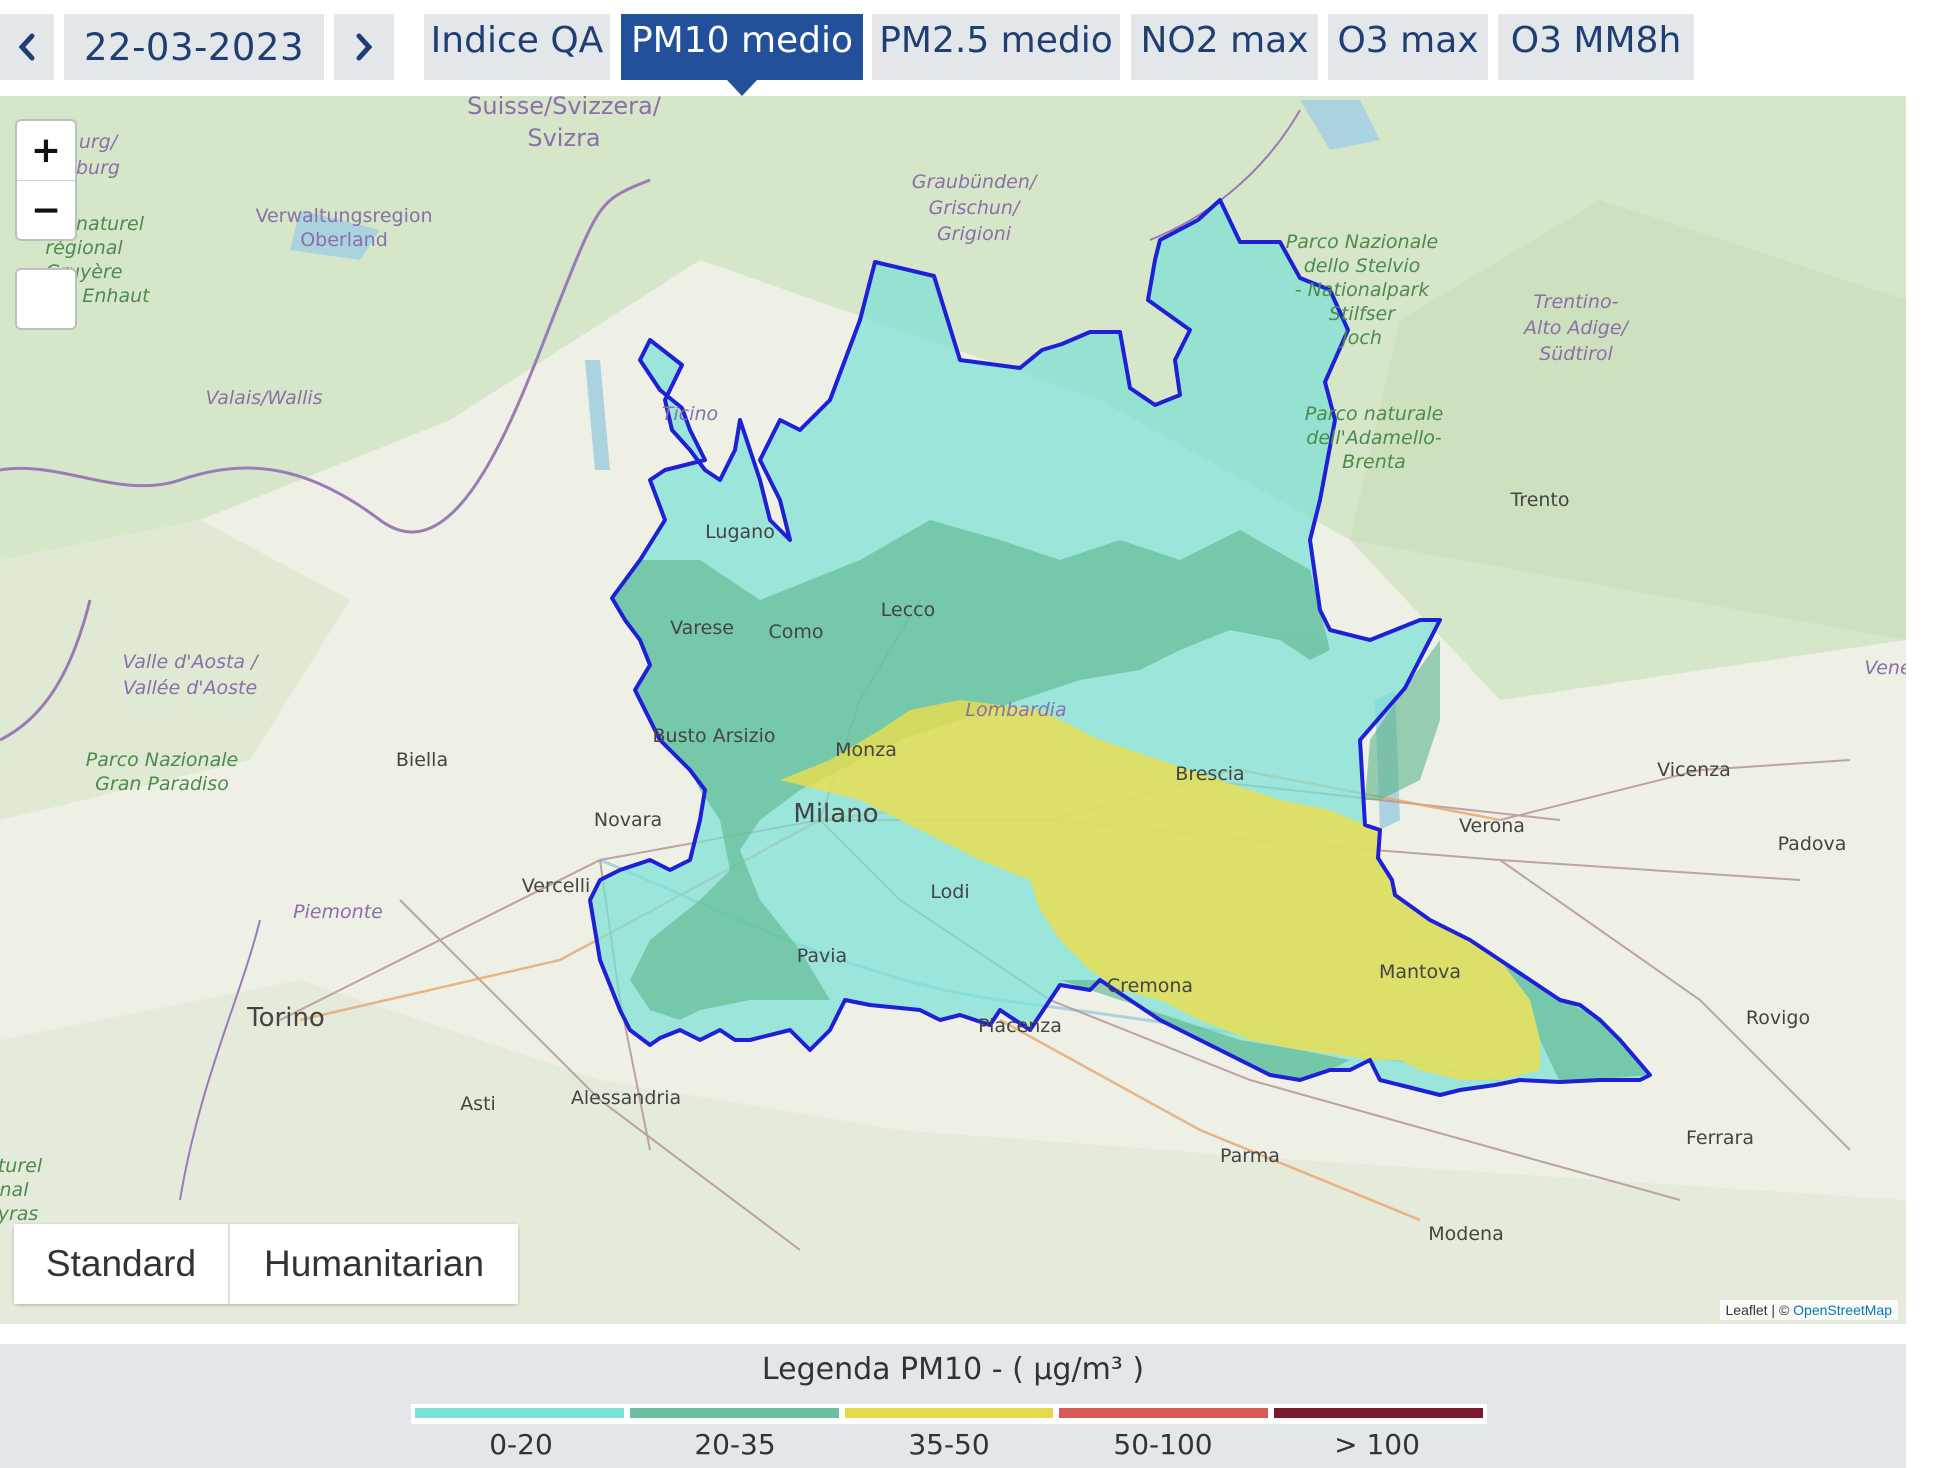 This screenshot has height=1468, width=1934. I want to click on legend-color-bar, so click(949, 1414).